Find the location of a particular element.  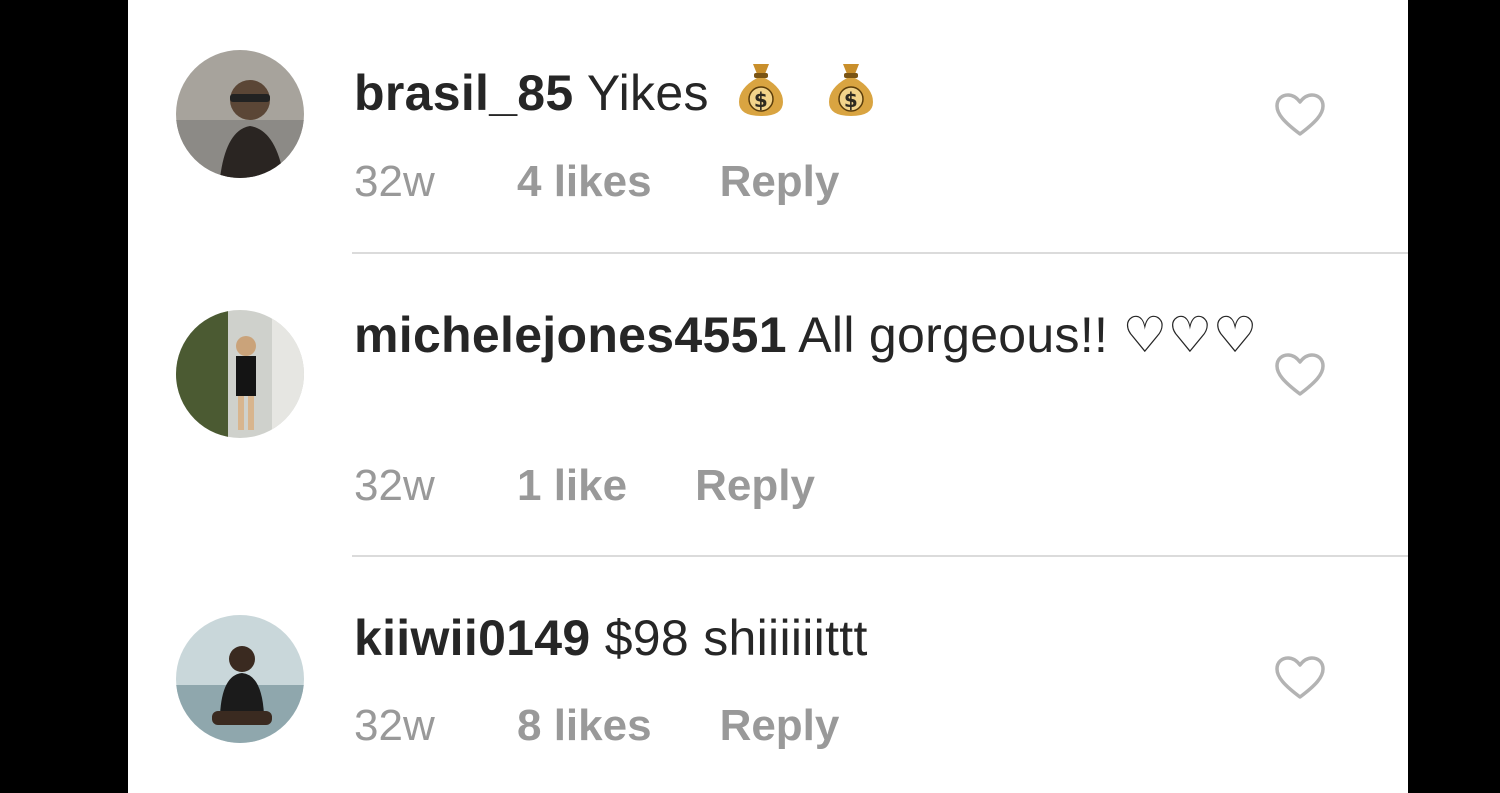

comment-meta: 32w 1 like Reply is located at coordinates (584, 486).